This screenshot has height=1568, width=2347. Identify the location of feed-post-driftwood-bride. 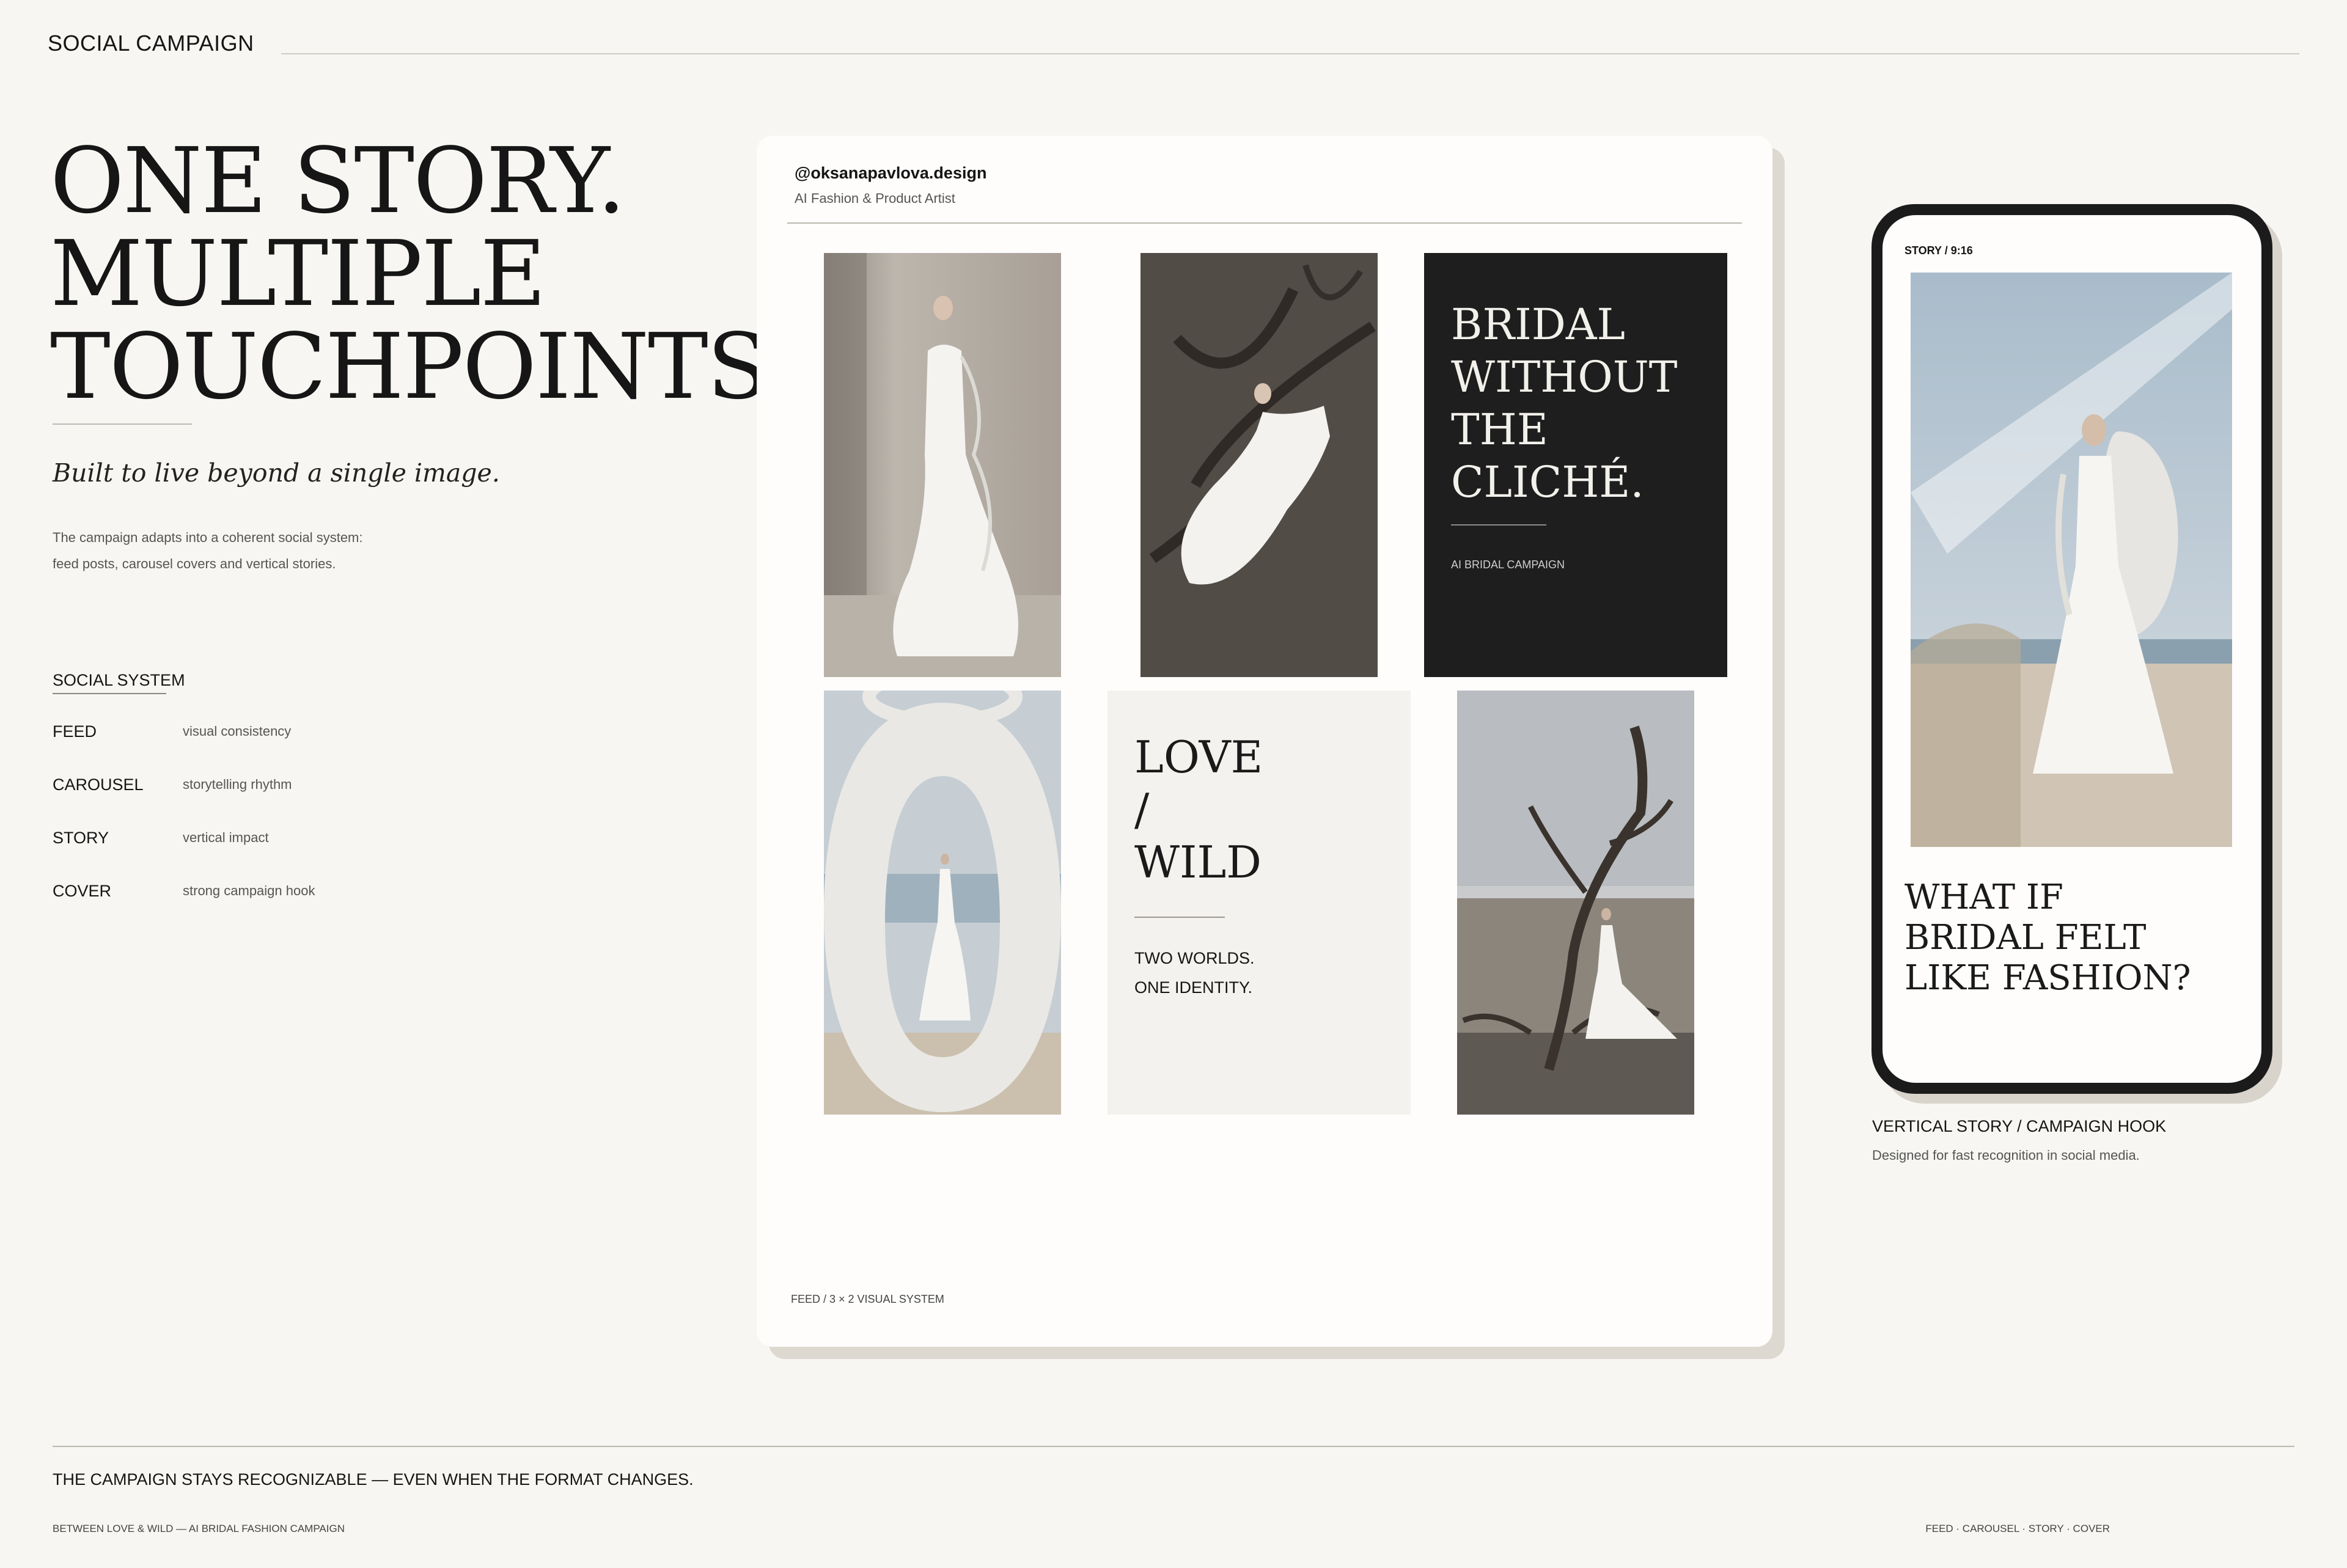
(1259, 465).